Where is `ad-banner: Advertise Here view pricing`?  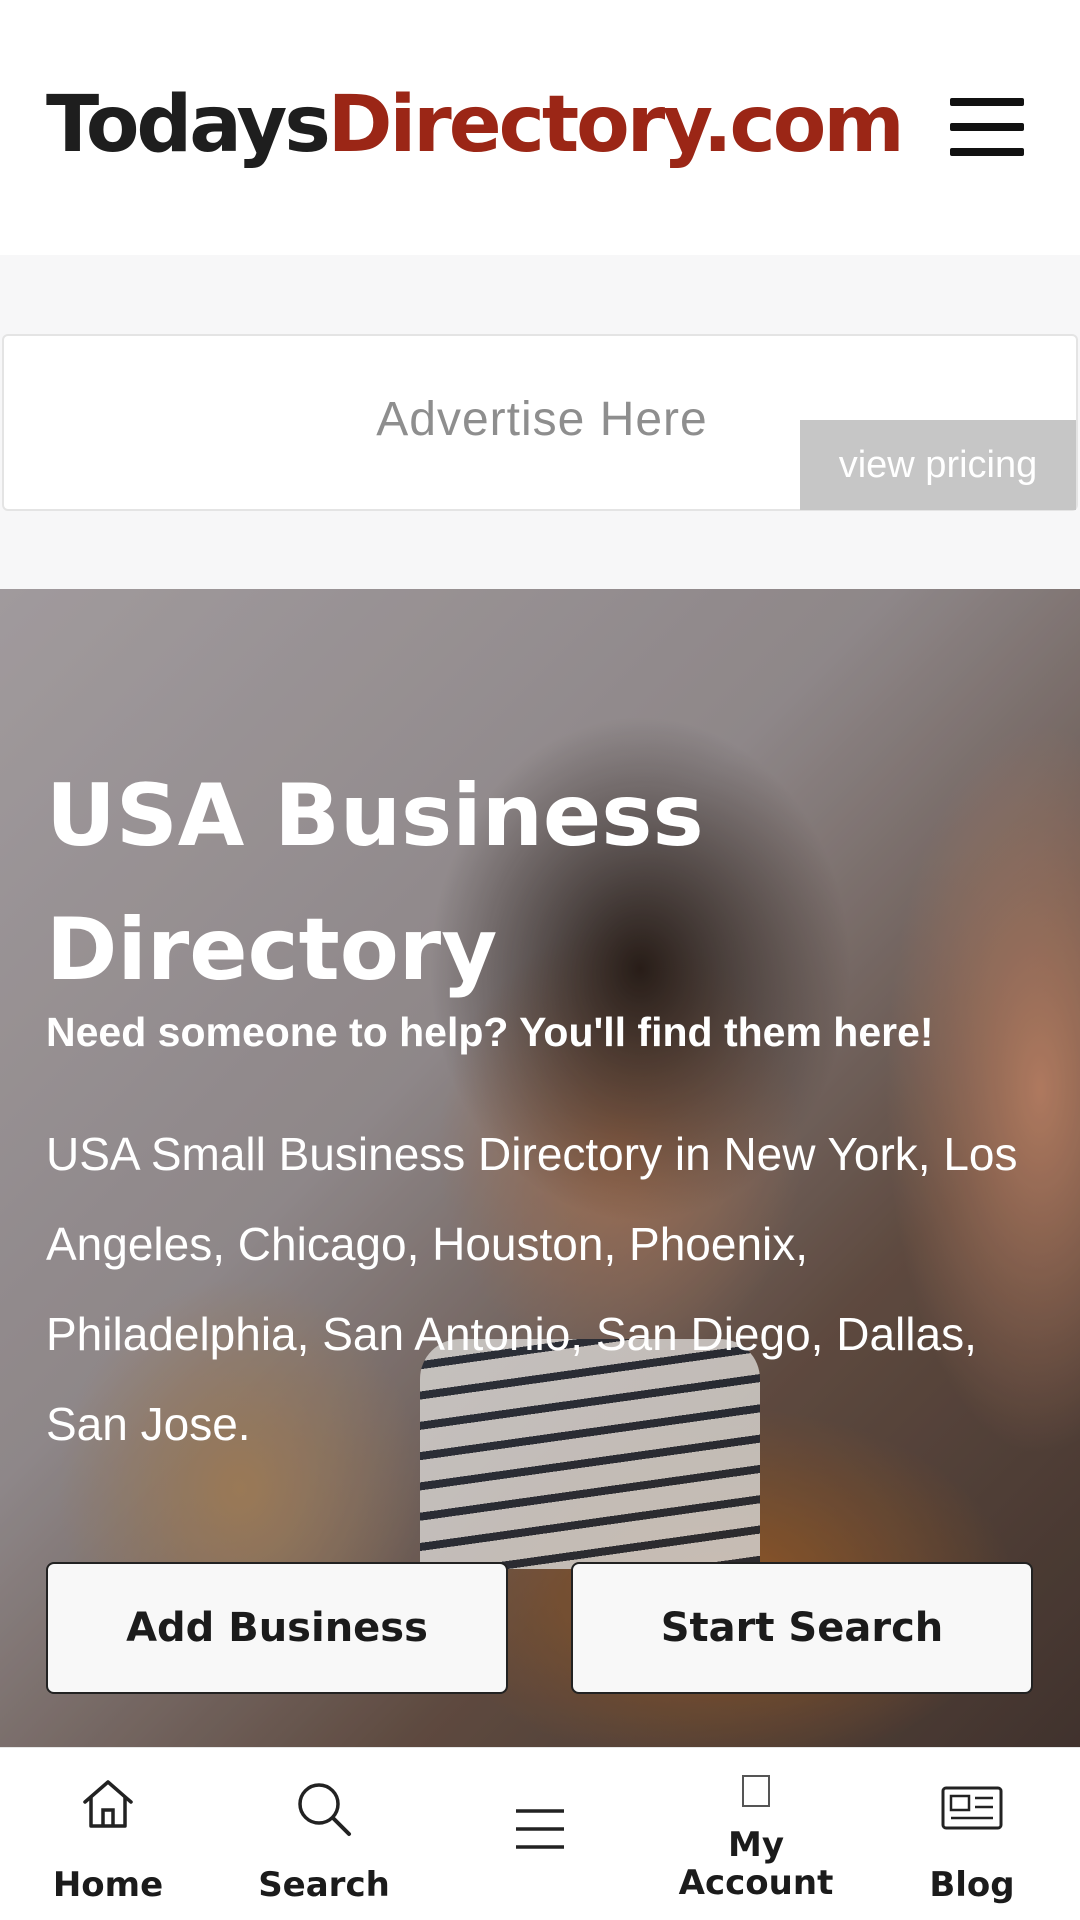 ad-banner: Advertise Here view pricing is located at coordinates (540, 422).